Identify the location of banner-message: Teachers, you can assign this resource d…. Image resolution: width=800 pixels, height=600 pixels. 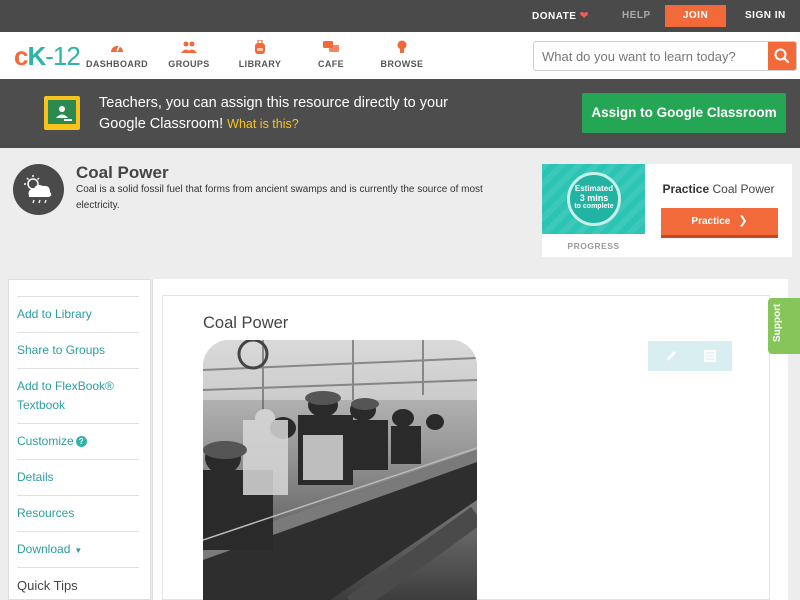
(273, 113).